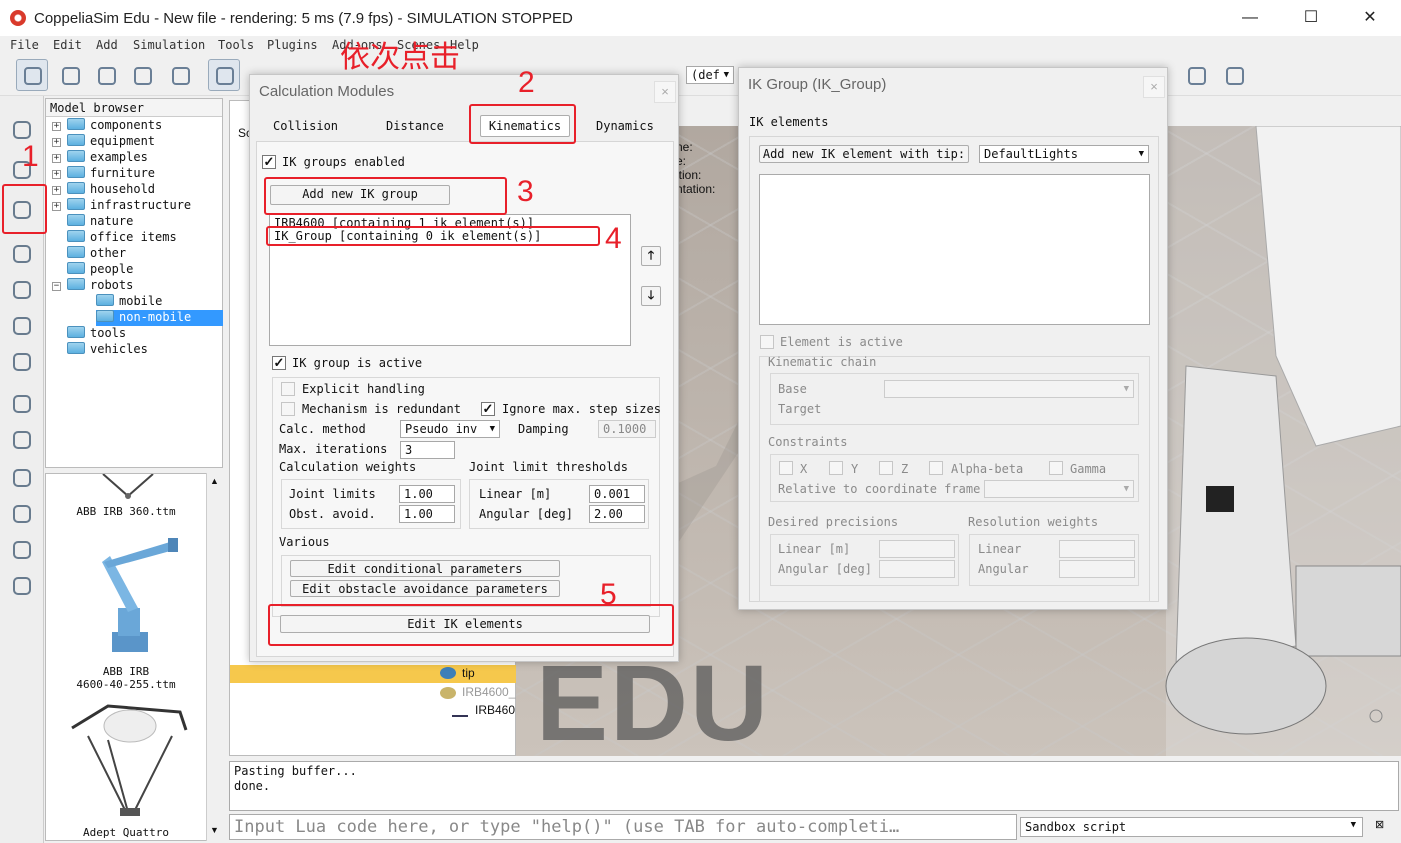  I want to click on constraint-alpha-beta-checkbox, so click(936, 468).